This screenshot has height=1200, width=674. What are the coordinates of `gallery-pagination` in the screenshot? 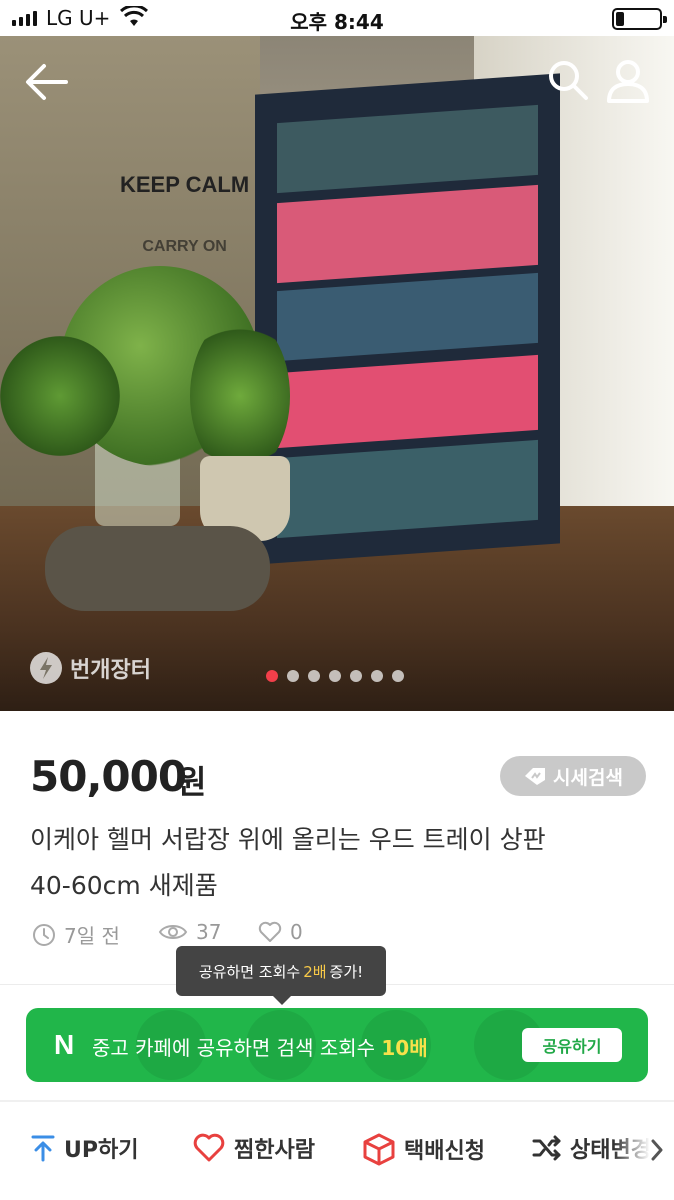 It's located at (335, 676).